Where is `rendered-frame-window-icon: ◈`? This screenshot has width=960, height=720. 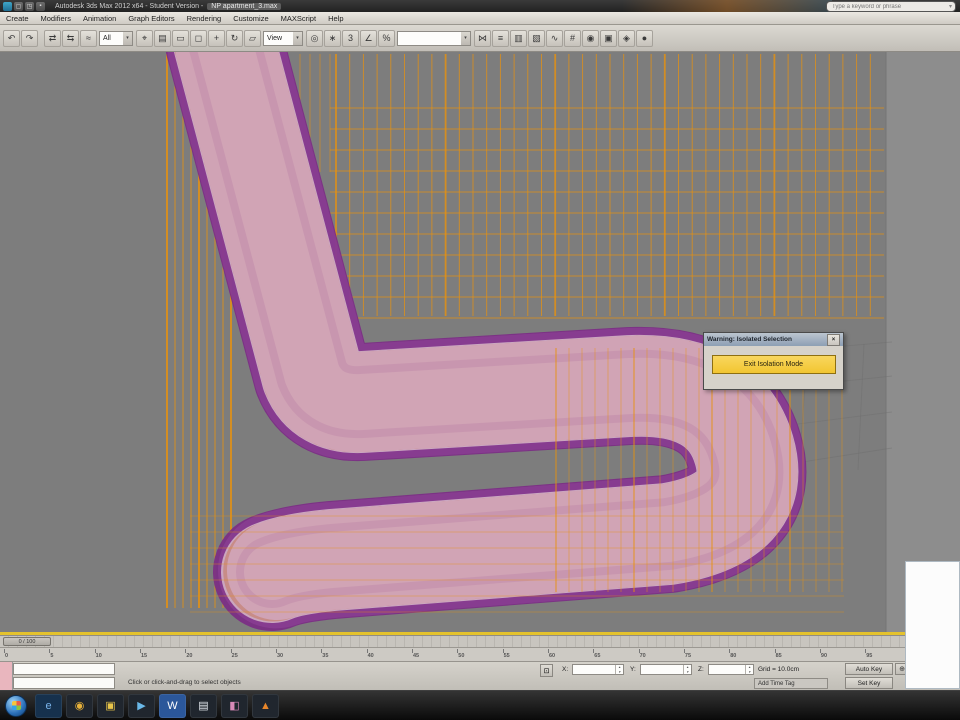
rendered-frame-window-icon: ◈ is located at coordinates (626, 38).